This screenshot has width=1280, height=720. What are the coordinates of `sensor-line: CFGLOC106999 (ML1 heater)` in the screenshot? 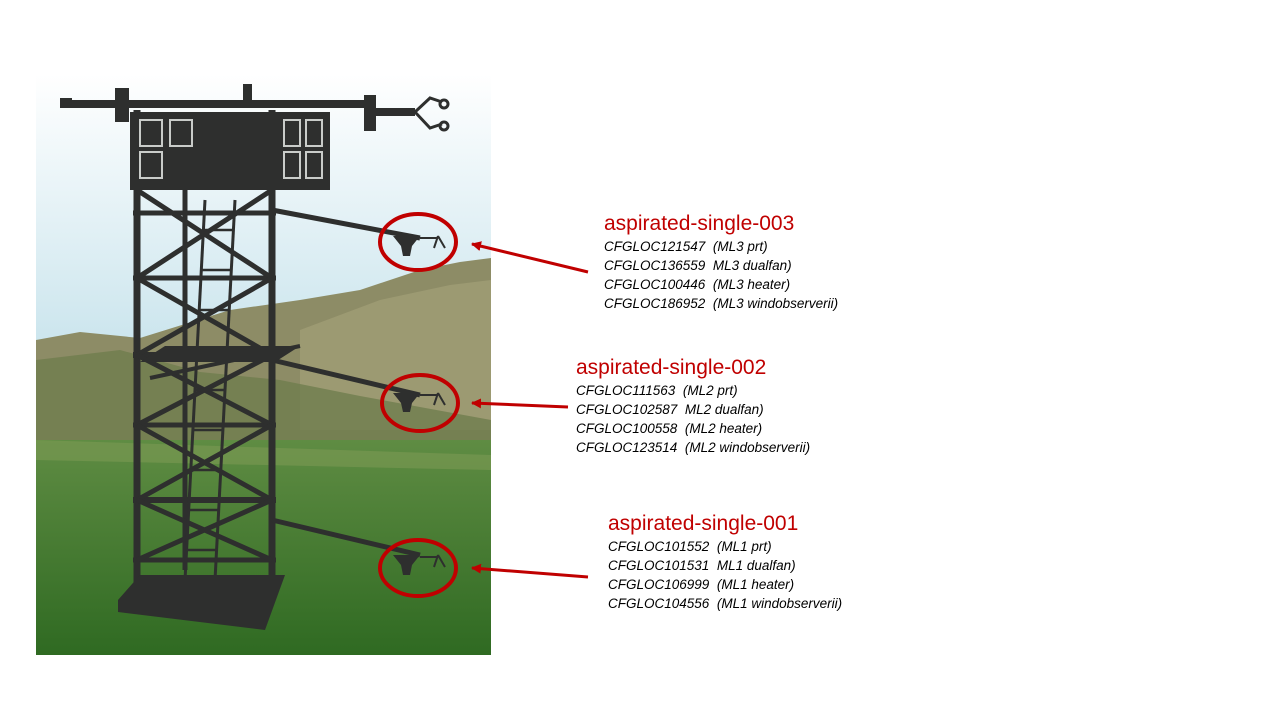 It's located at (725, 584).